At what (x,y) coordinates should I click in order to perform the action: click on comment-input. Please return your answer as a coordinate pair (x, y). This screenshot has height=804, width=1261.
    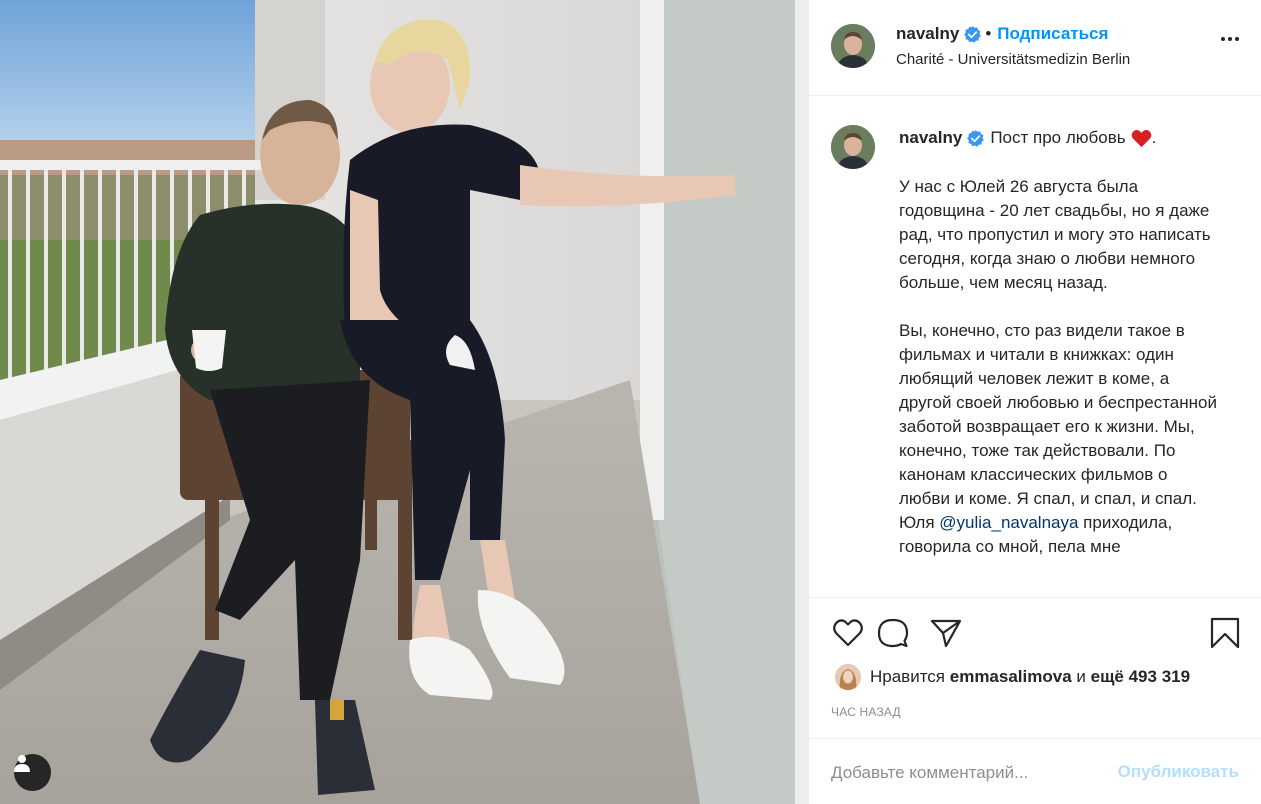
    Looking at the image, I should click on (966, 773).